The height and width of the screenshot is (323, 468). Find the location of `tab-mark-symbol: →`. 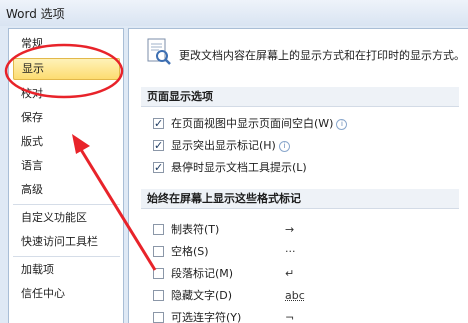

tab-mark-symbol: → is located at coordinates (290, 229).